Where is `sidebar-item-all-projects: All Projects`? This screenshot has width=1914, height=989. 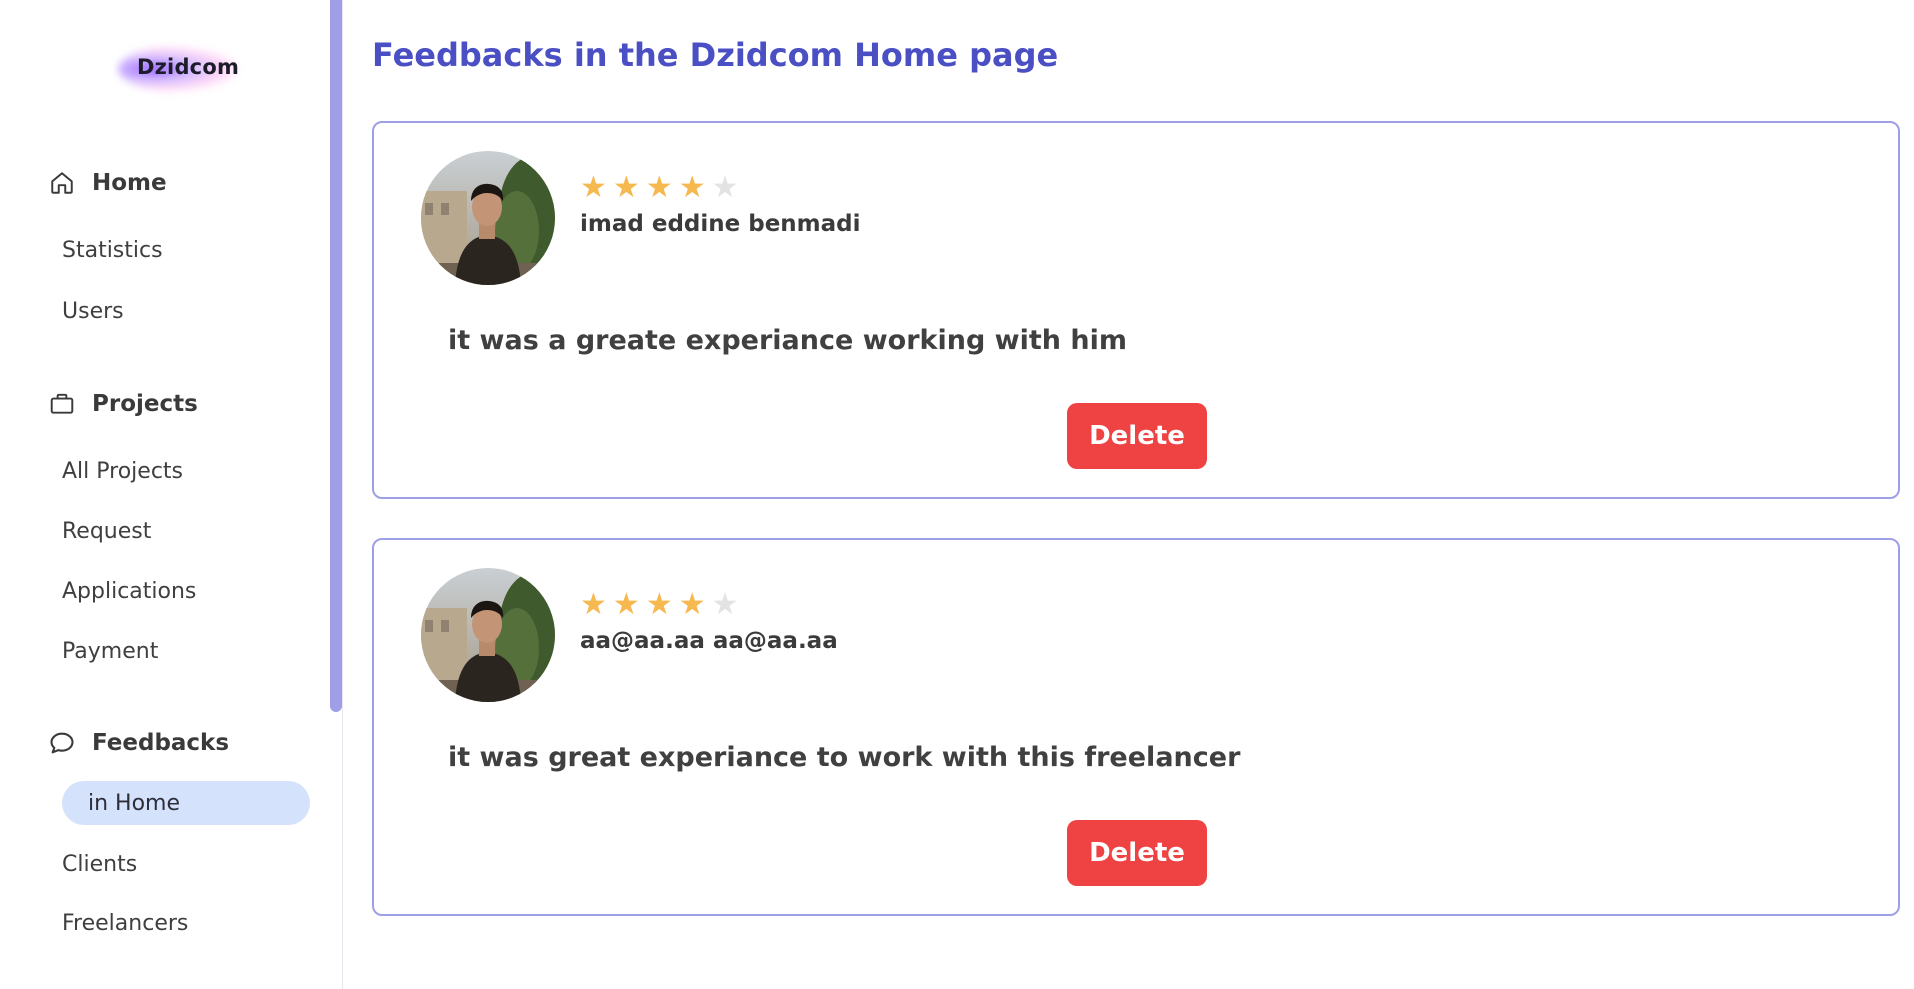
sidebar-item-all-projects: All Projects is located at coordinates (122, 471).